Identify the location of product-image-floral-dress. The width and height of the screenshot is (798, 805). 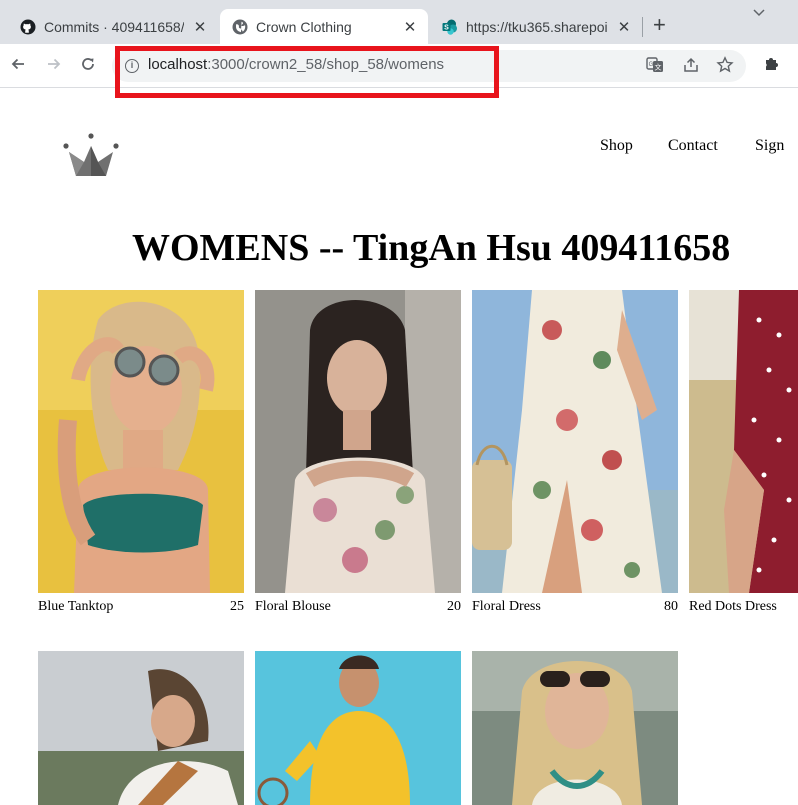
(575, 441).